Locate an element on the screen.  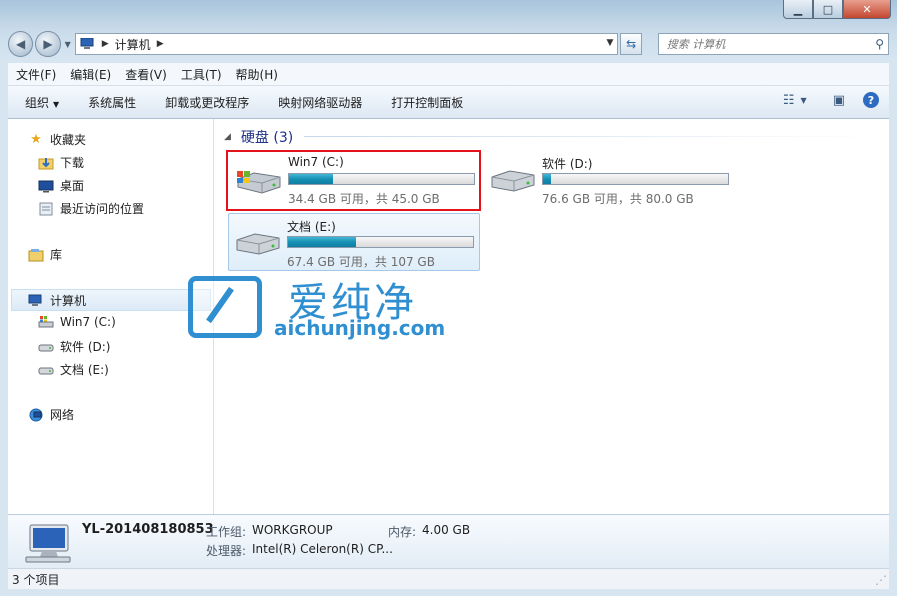
cpu-label: 处理器: is located at coordinates (226, 551).